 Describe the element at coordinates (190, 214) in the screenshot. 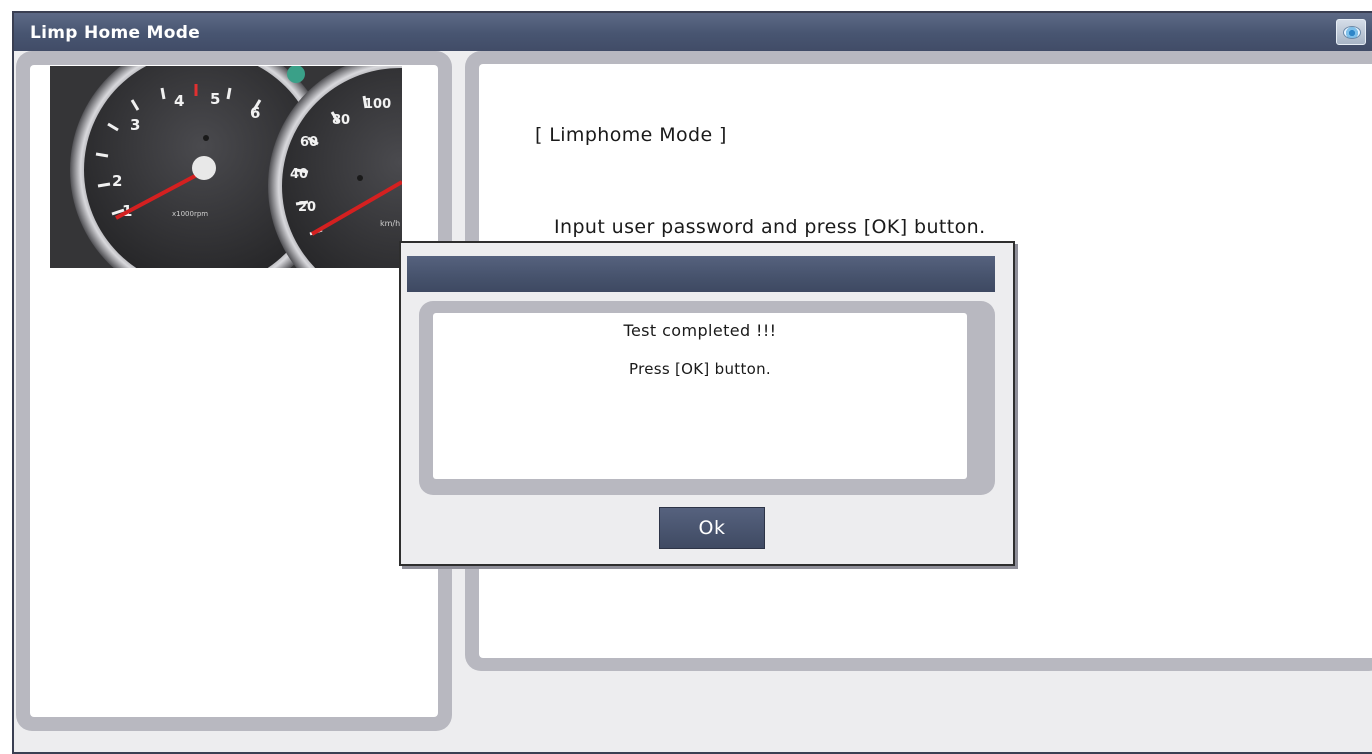

I see `tach-unit-label: x1000rpm` at that location.